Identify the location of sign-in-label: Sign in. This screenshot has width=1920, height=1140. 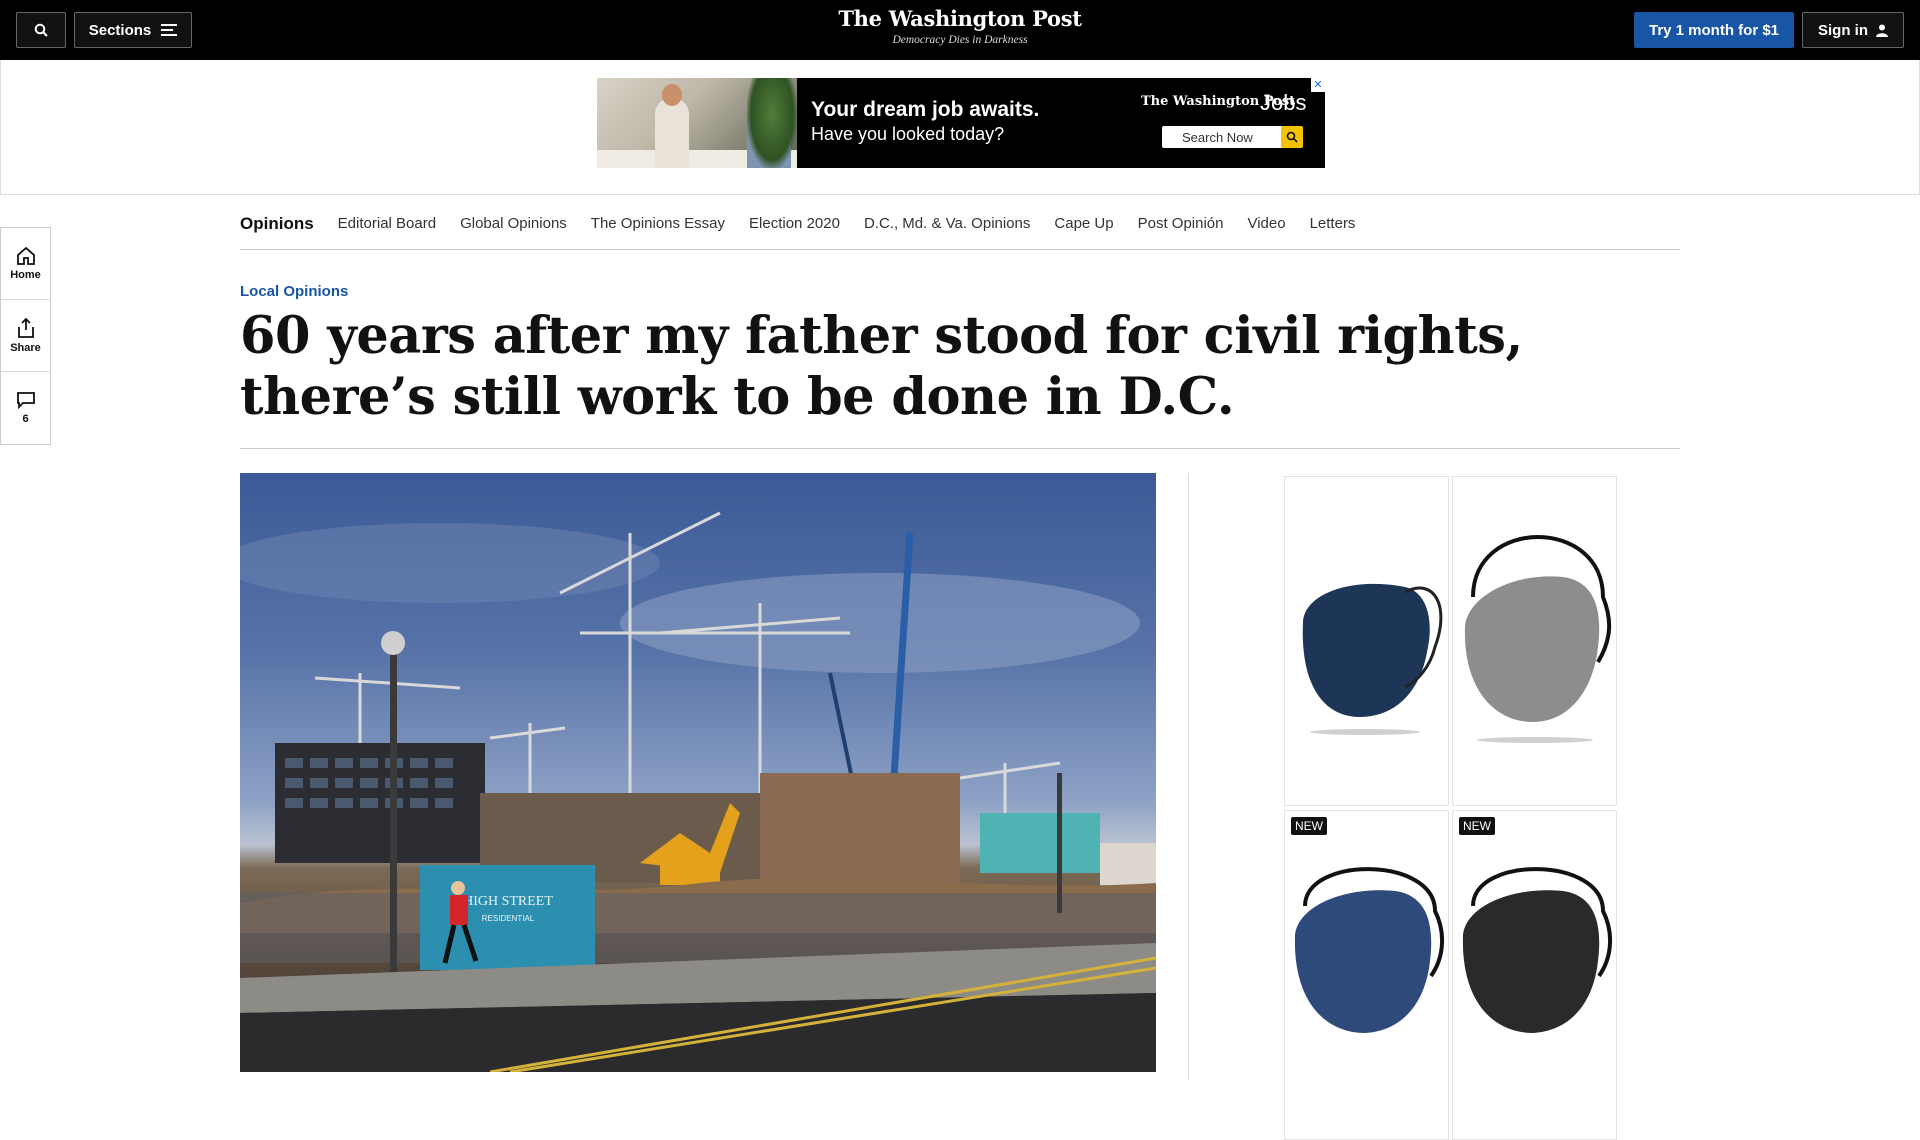
(1843, 30).